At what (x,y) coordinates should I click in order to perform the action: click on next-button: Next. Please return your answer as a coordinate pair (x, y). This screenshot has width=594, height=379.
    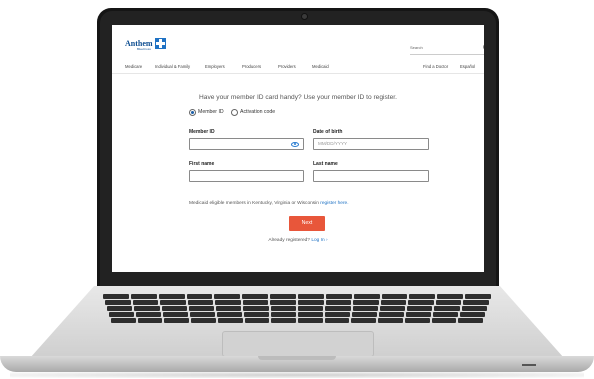
    Looking at the image, I should click on (307, 223).